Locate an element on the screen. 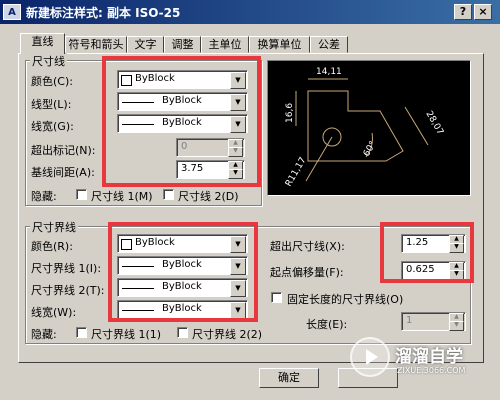 This screenshot has width=500, height=400. dim-extend-label: 超出标记(N): is located at coordinates (63, 150).